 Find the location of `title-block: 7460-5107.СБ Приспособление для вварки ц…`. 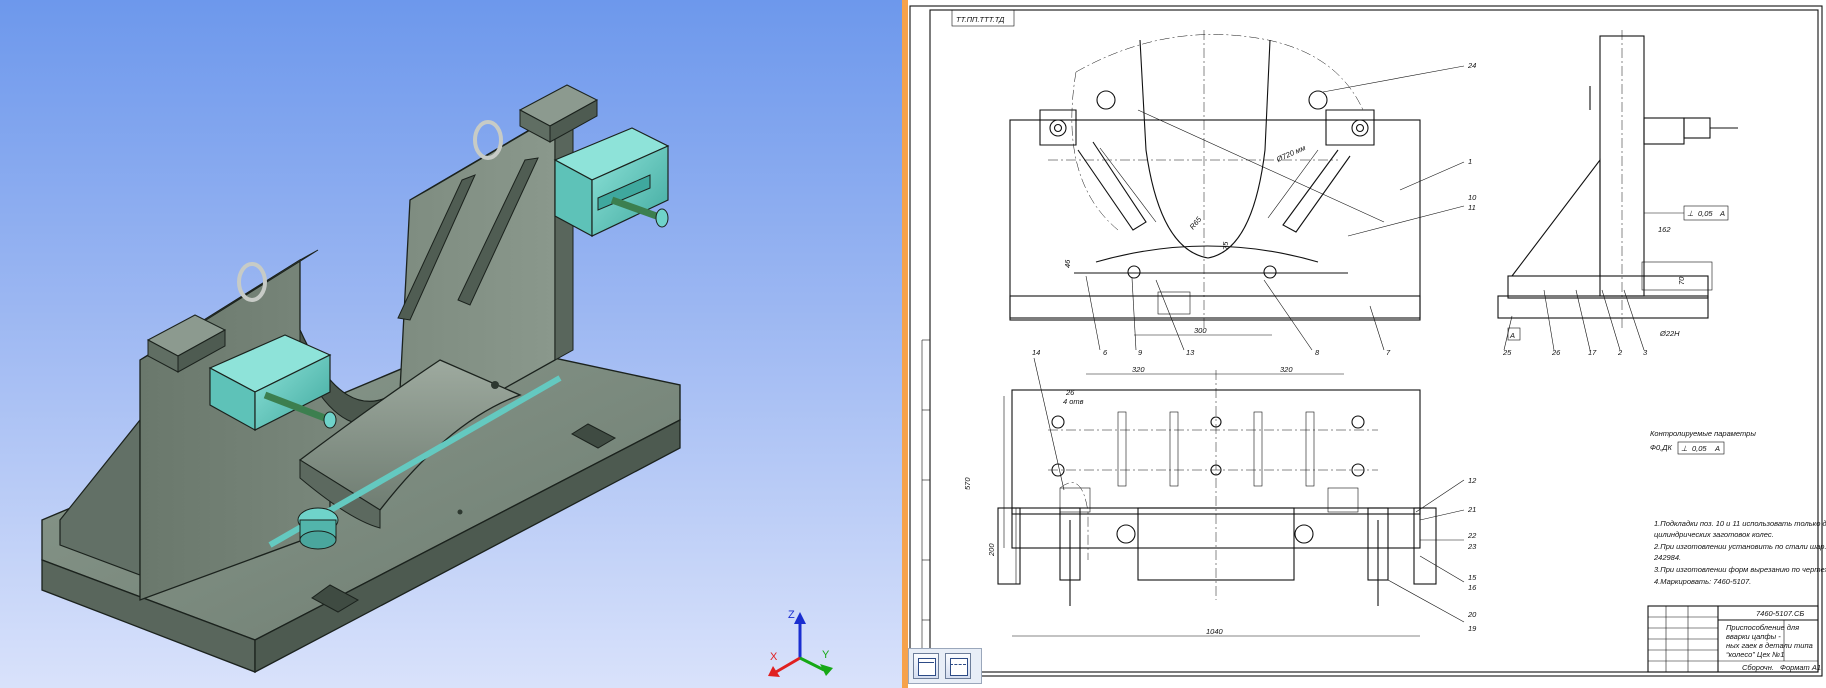

title-block: 7460-5107.СБ Приспособление для вварки ц… is located at coordinates (1734, 639).